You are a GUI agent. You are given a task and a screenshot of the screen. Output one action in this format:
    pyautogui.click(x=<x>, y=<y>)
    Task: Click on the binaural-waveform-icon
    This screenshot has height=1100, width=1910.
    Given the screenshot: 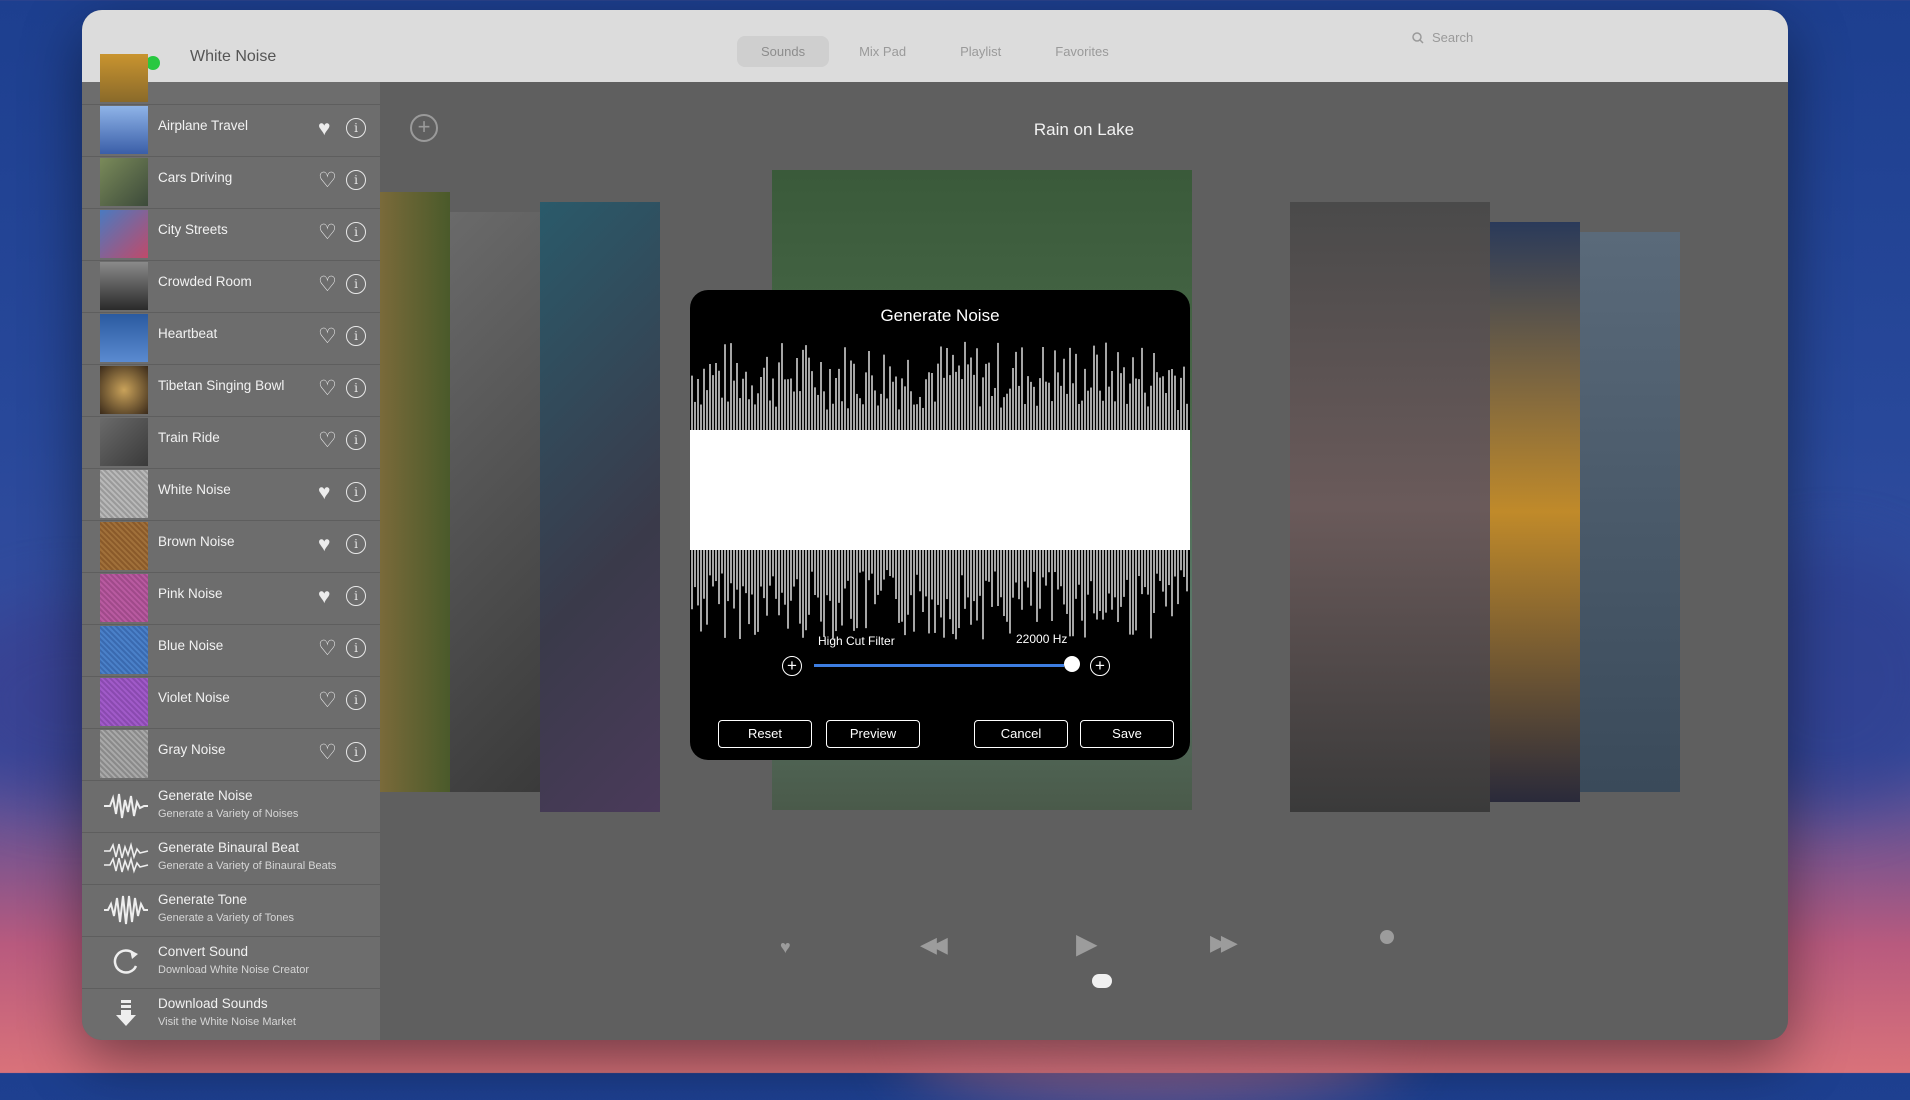 What is the action you would take?
    pyautogui.click(x=126, y=858)
    